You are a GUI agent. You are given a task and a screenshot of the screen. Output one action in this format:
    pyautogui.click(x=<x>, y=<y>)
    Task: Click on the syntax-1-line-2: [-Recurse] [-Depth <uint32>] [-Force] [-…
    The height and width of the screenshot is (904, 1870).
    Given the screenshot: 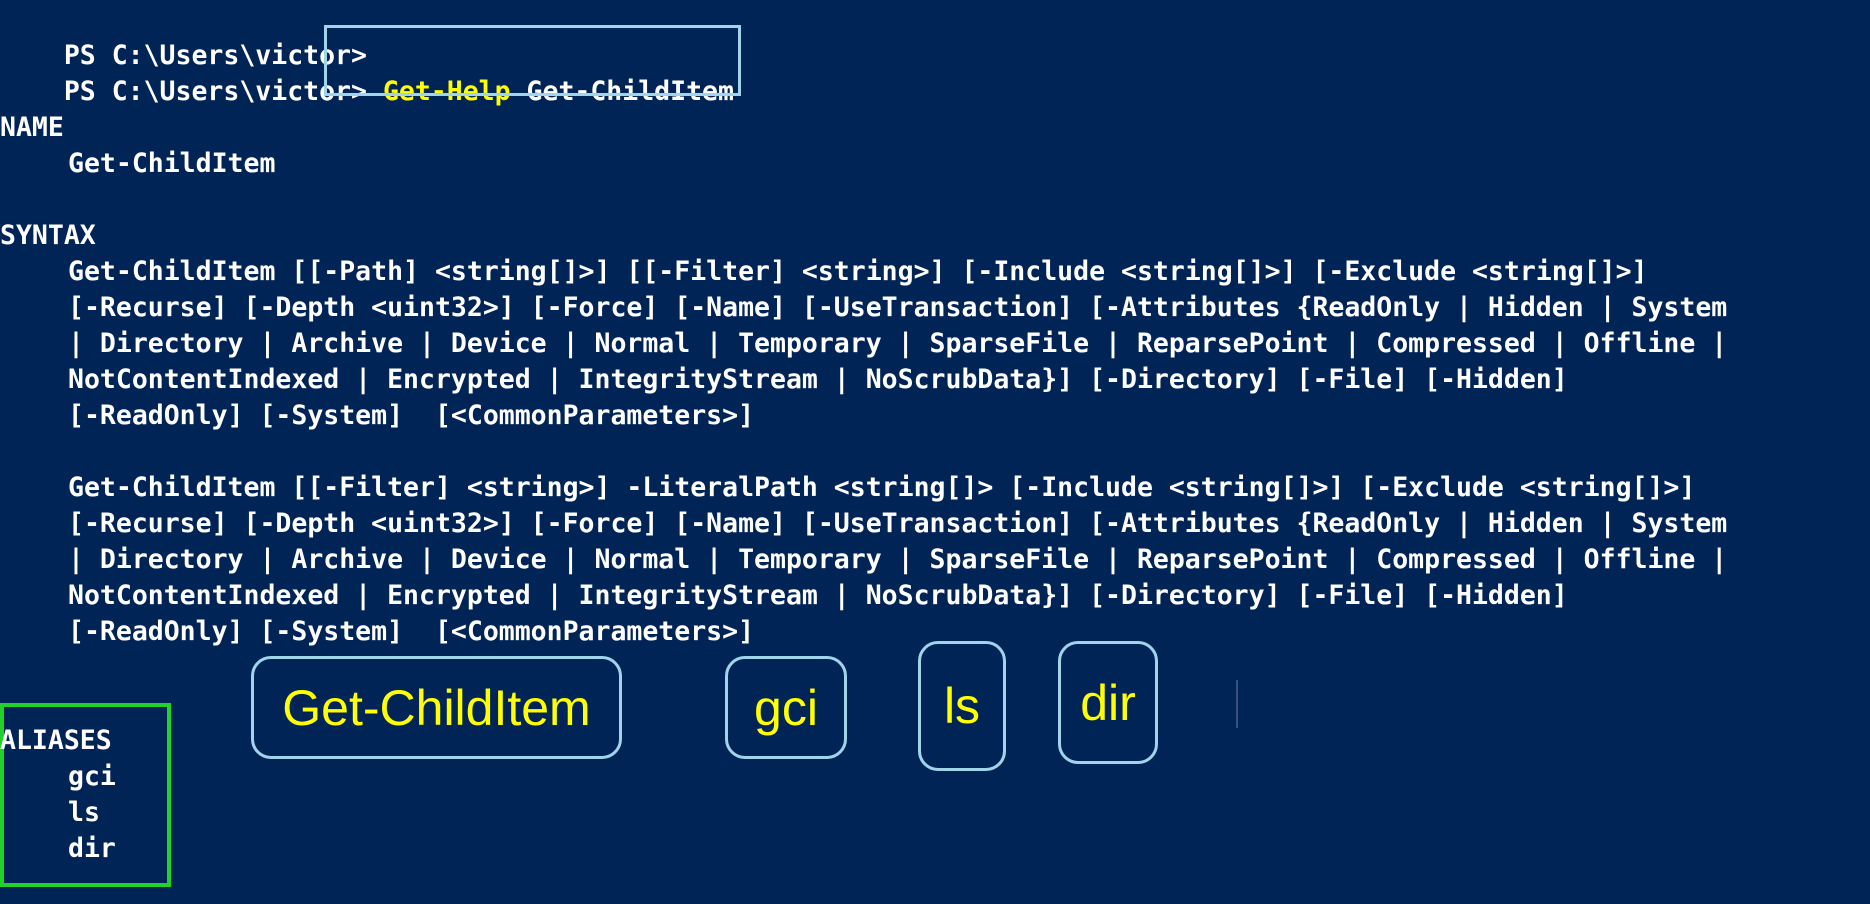 What is the action you would take?
    pyautogui.click(x=898, y=307)
    